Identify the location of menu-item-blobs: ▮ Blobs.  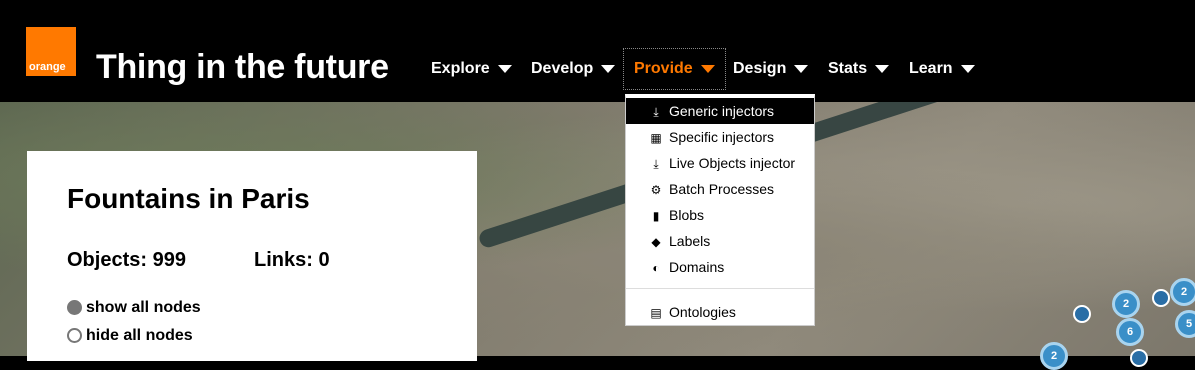
(720, 215).